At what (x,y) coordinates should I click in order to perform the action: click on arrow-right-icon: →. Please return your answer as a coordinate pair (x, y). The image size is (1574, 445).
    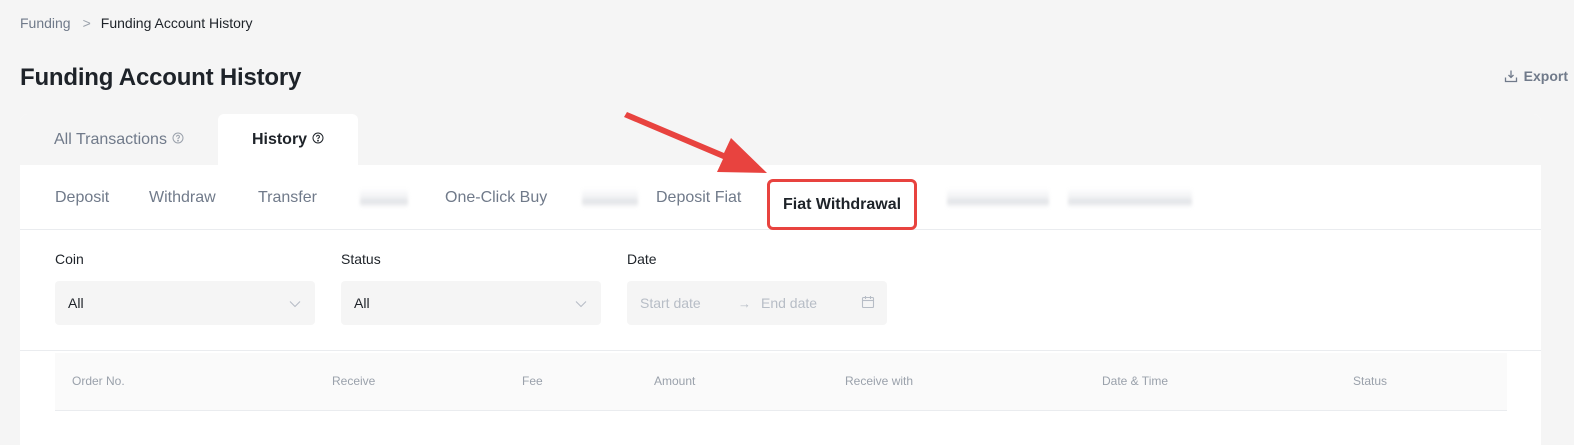
    Looking at the image, I should click on (744, 303).